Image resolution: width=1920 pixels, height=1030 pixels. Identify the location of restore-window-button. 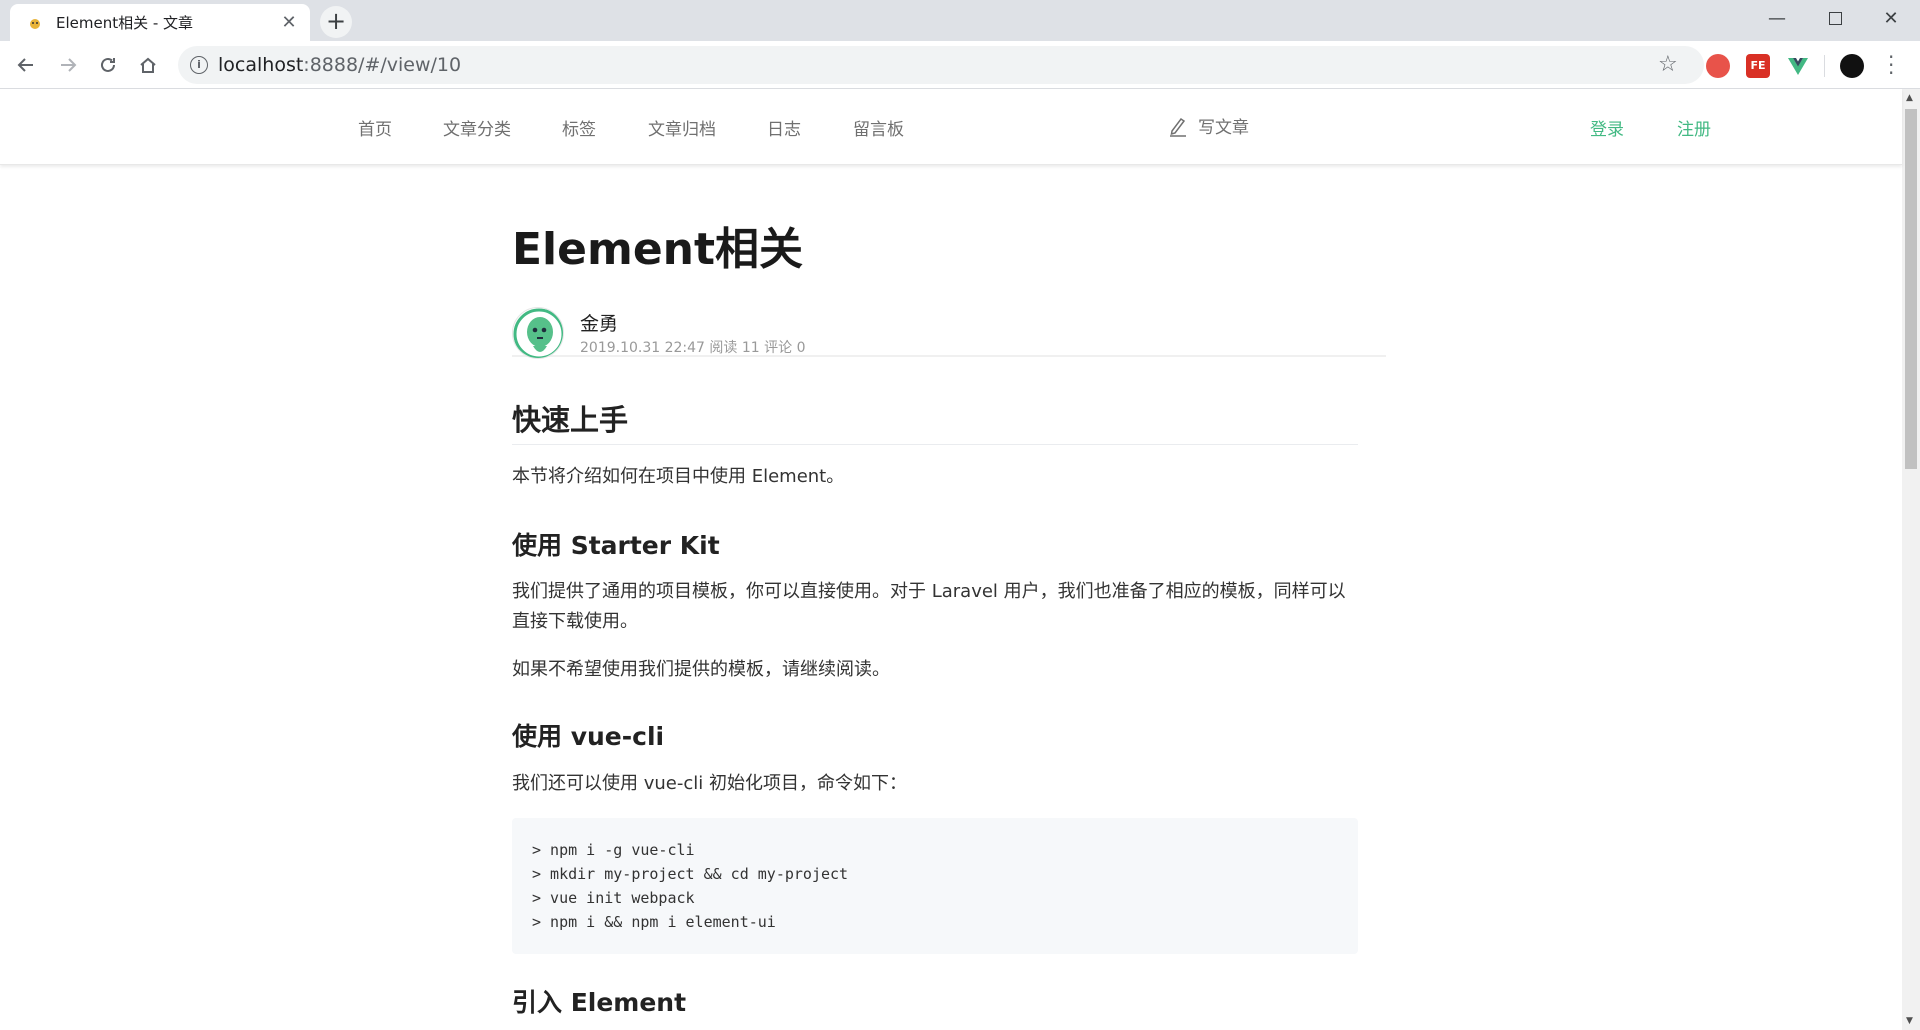
(1835, 19).